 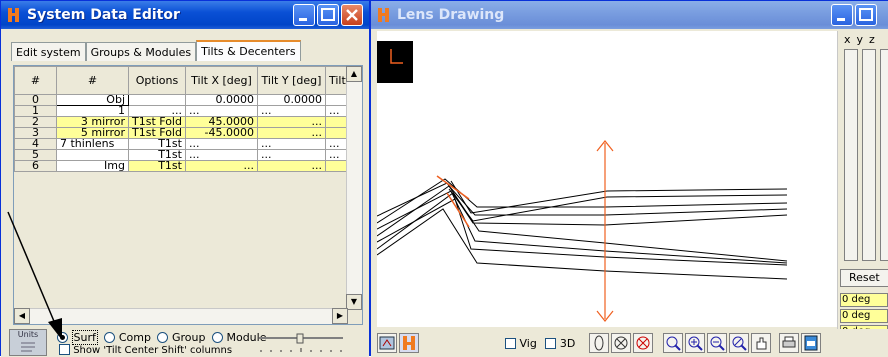 What do you see at coordinates (340, 316) in the screenshot?
I see `scroll-right-button: ▶` at bounding box center [340, 316].